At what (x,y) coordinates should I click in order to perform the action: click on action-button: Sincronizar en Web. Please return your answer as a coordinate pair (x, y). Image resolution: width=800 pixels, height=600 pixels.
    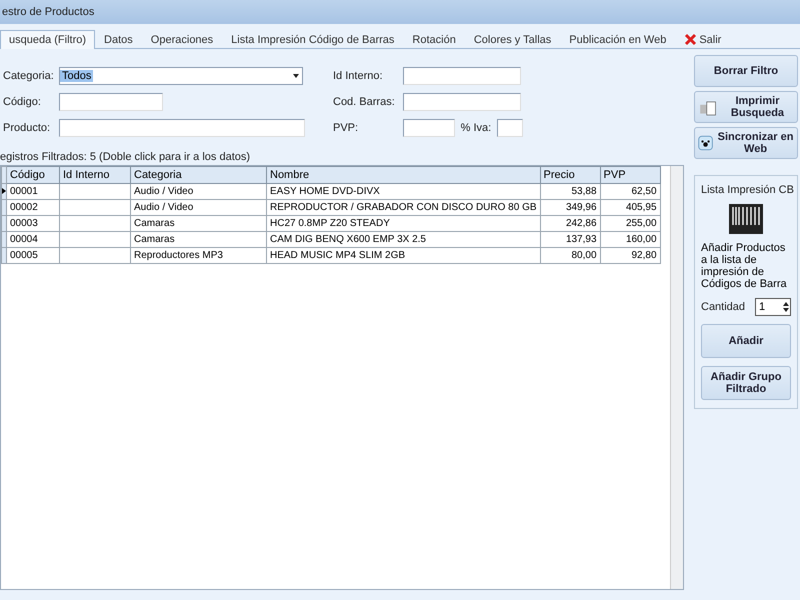
    Looking at the image, I should click on (746, 143).